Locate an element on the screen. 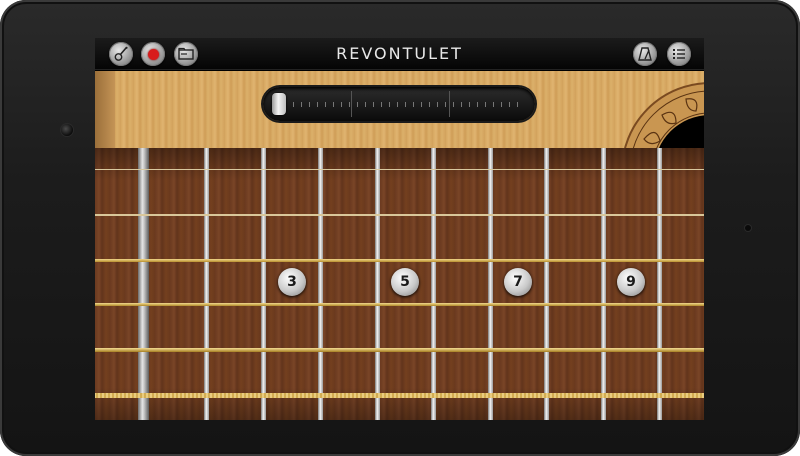 The image size is (800, 456). menu-button is located at coordinates (679, 54).